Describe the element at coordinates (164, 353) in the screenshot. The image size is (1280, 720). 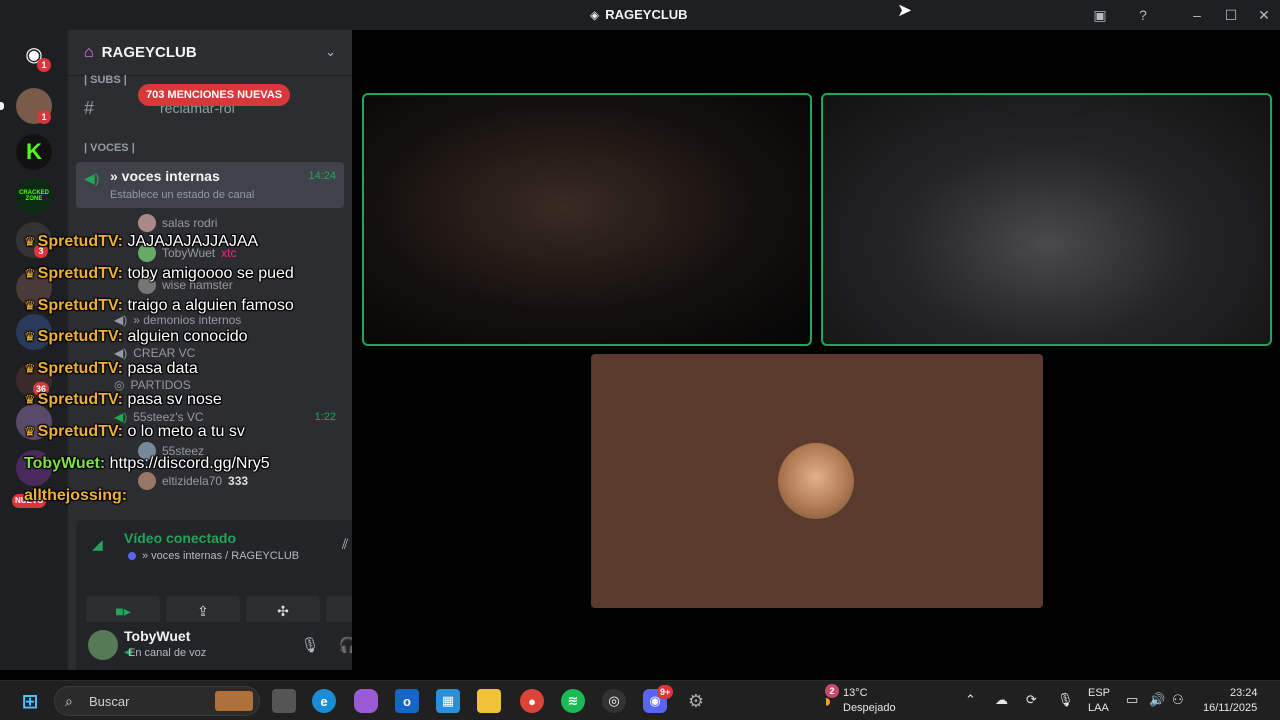
I see `channel-name: CREAR VC` at that location.